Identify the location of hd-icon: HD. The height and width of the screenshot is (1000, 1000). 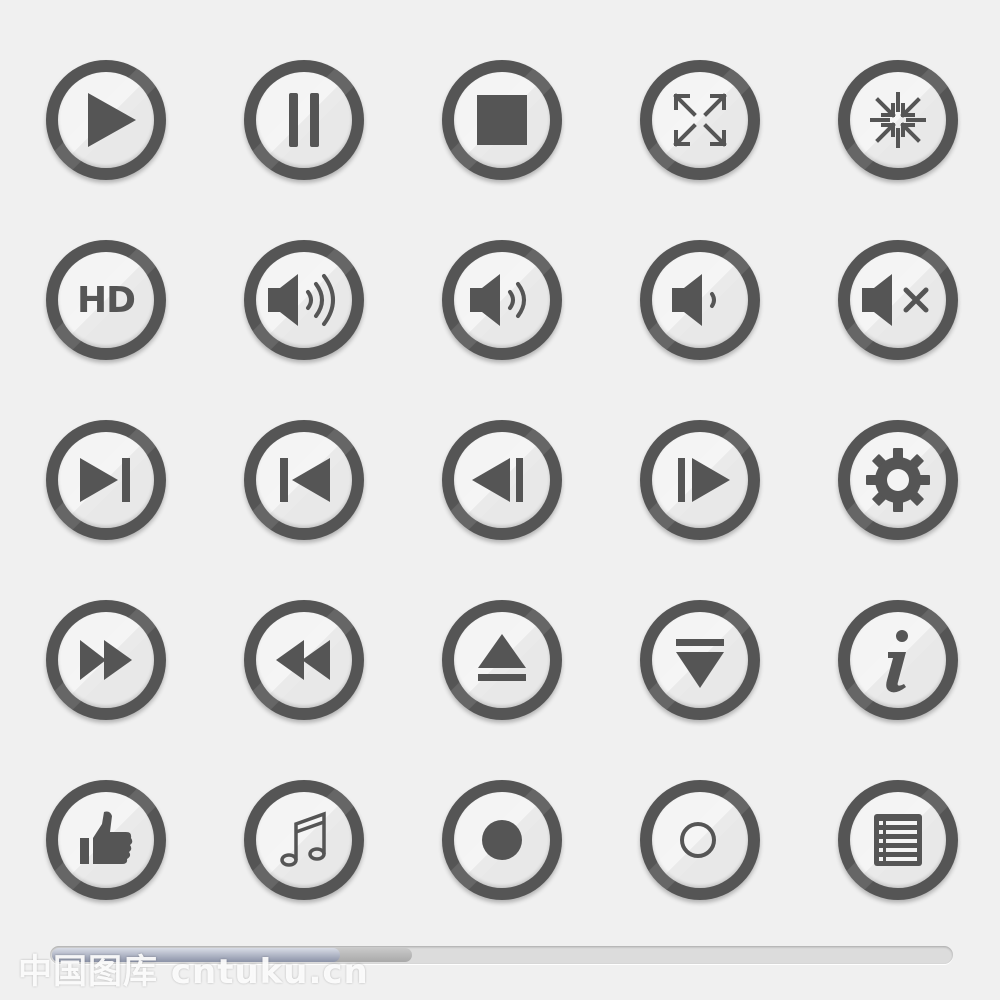
(106, 300).